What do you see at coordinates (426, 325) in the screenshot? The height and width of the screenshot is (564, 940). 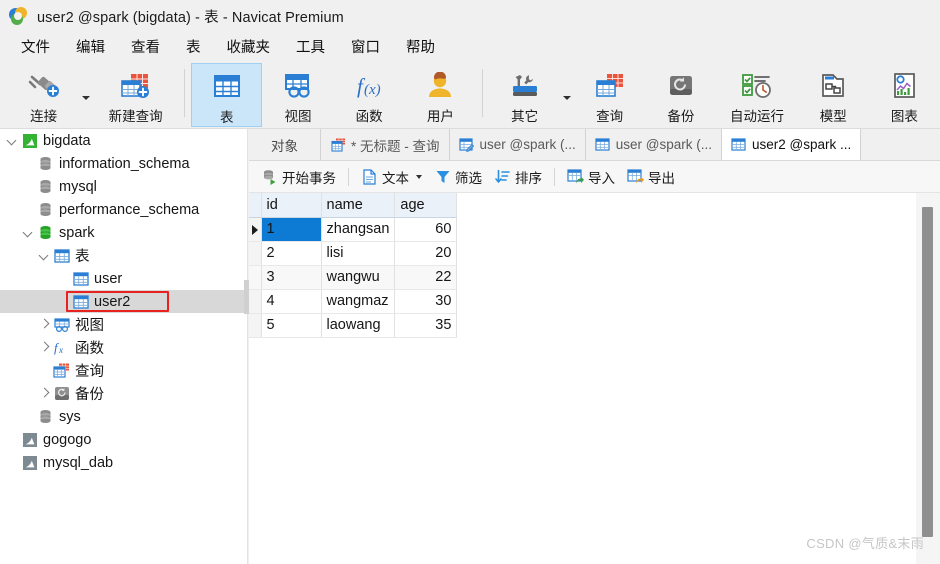 I see `cell-age: 35` at bounding box center [426, 325].